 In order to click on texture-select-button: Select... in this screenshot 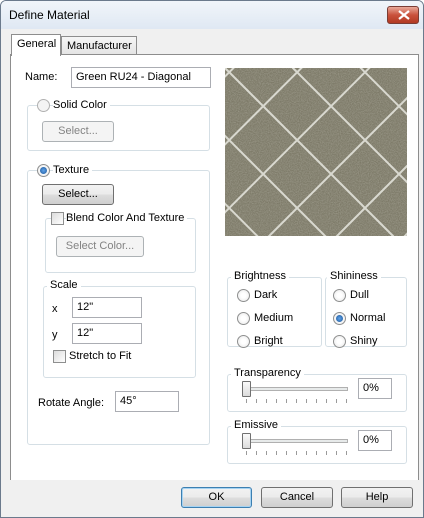, I will do `click(78, 194)`.